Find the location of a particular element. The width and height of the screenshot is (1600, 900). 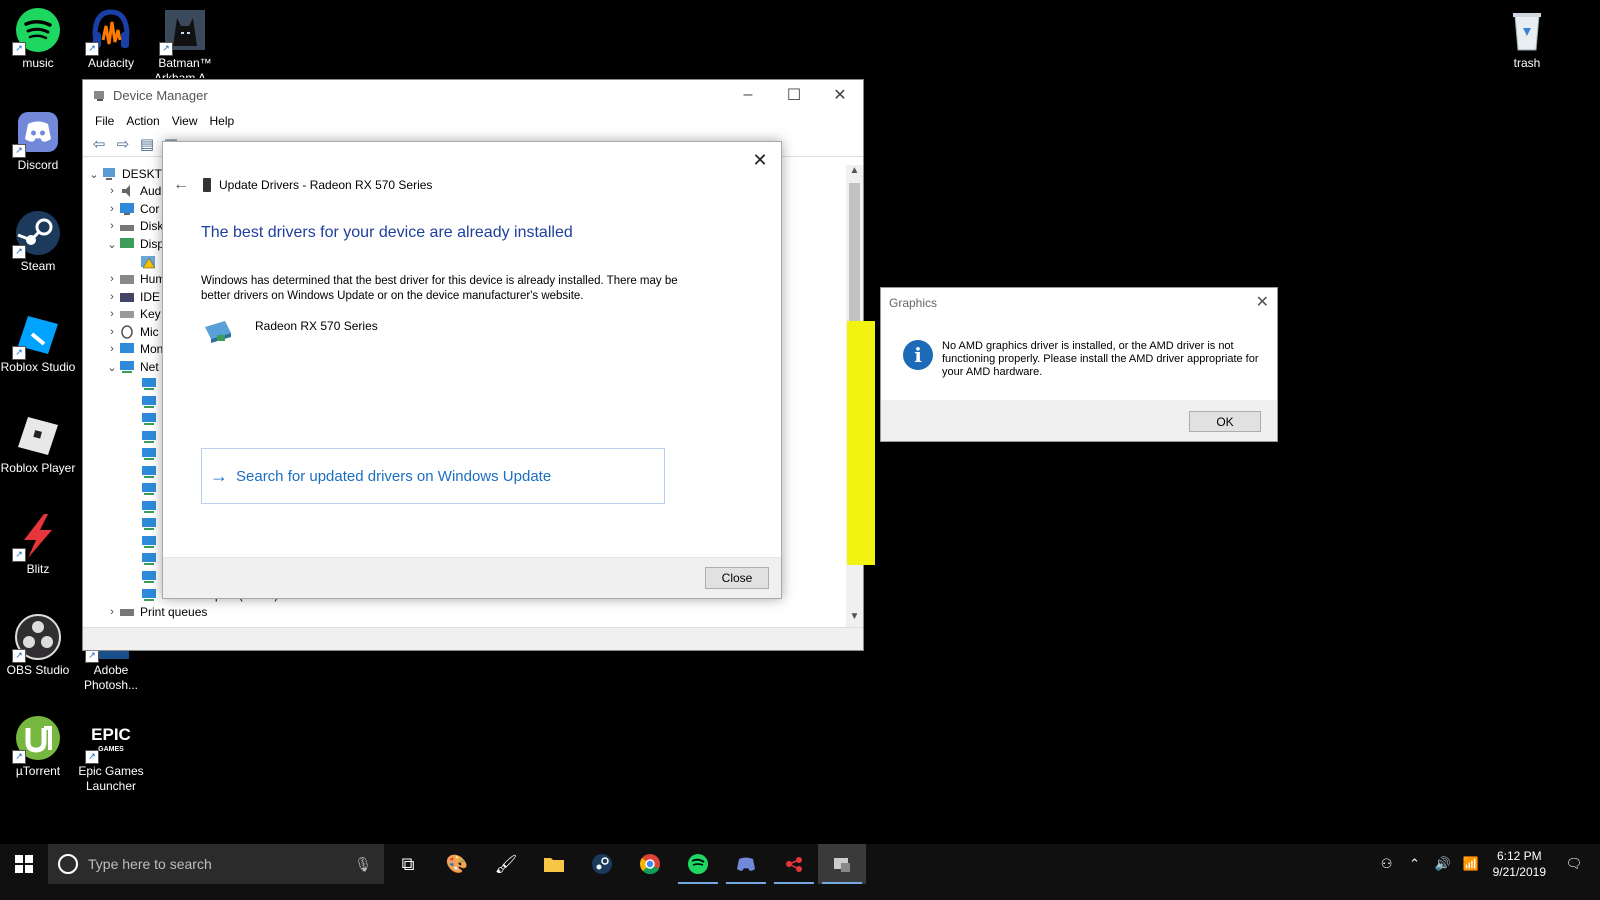

clock: 6:12 PM 9/21/2019 is located at coordinates (1519, 864).